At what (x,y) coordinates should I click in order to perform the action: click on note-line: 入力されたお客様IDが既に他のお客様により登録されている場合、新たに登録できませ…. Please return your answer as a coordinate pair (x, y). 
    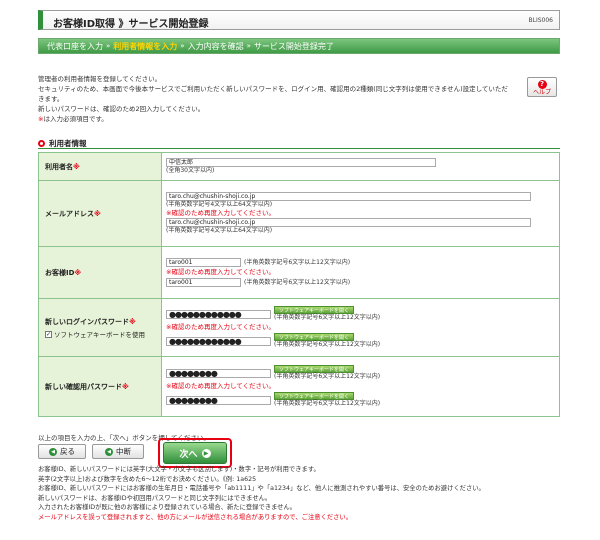
    Looking at the image, I should click on (167, 507).